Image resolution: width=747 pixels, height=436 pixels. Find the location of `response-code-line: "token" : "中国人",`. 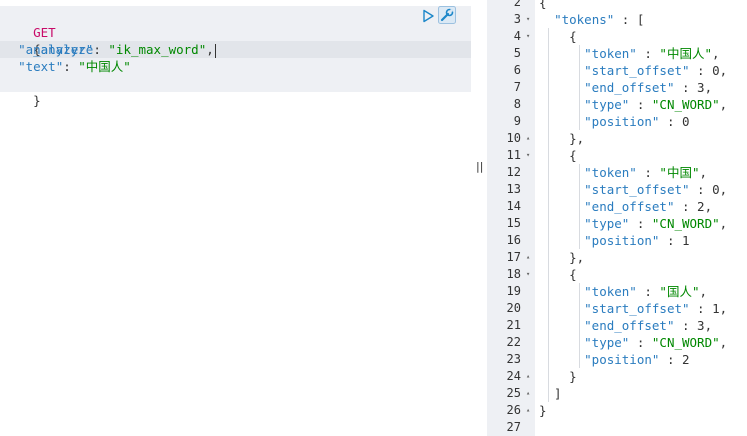

response-code-line: "token" : "中国人", is located at coordinates (629, 53).